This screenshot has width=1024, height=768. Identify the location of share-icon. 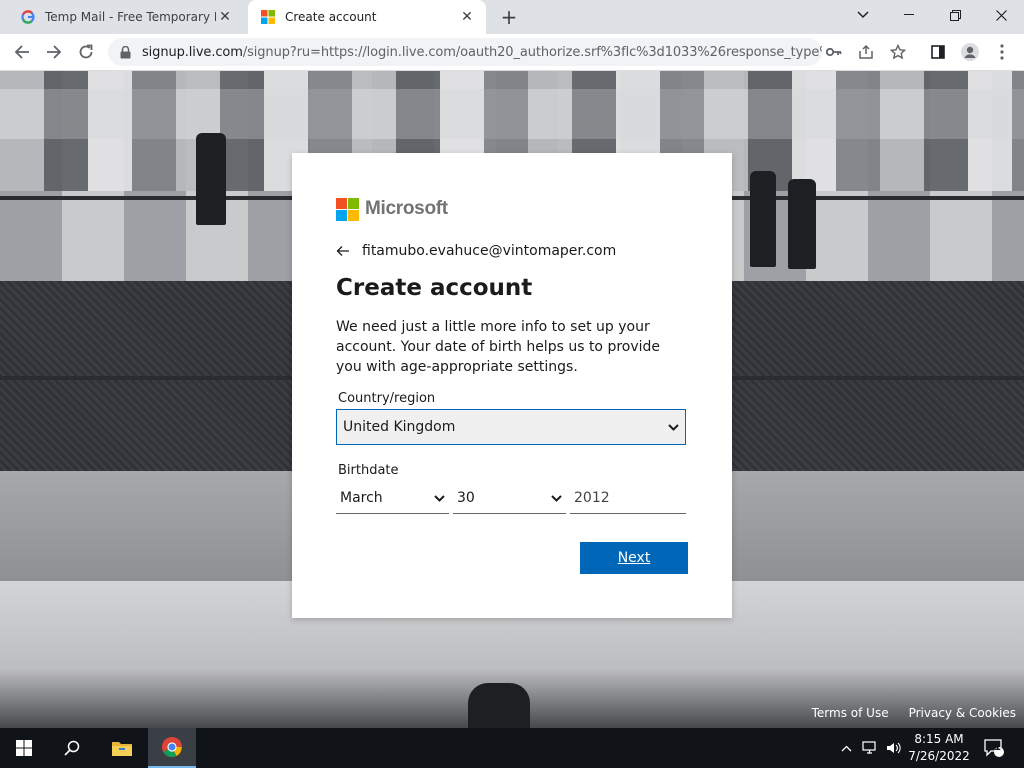
(866, 52).